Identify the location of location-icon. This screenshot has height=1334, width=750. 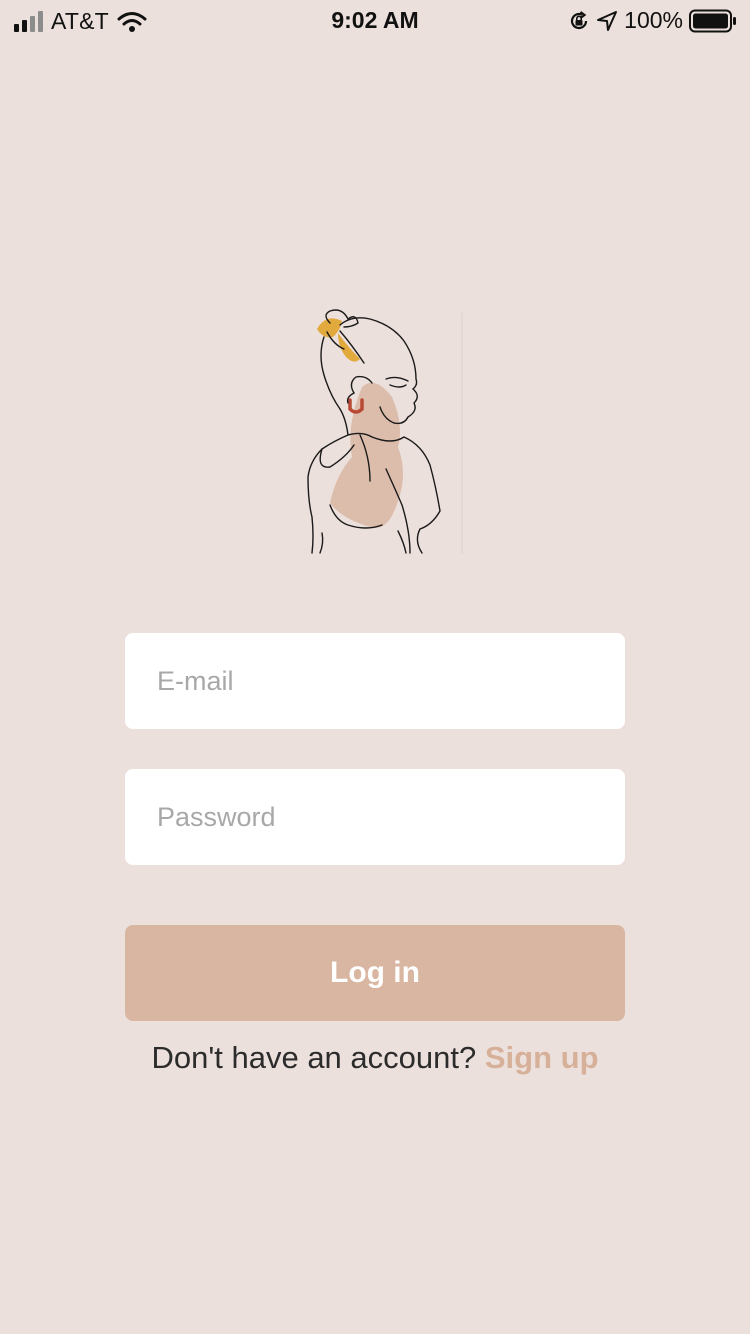
(607, 20).